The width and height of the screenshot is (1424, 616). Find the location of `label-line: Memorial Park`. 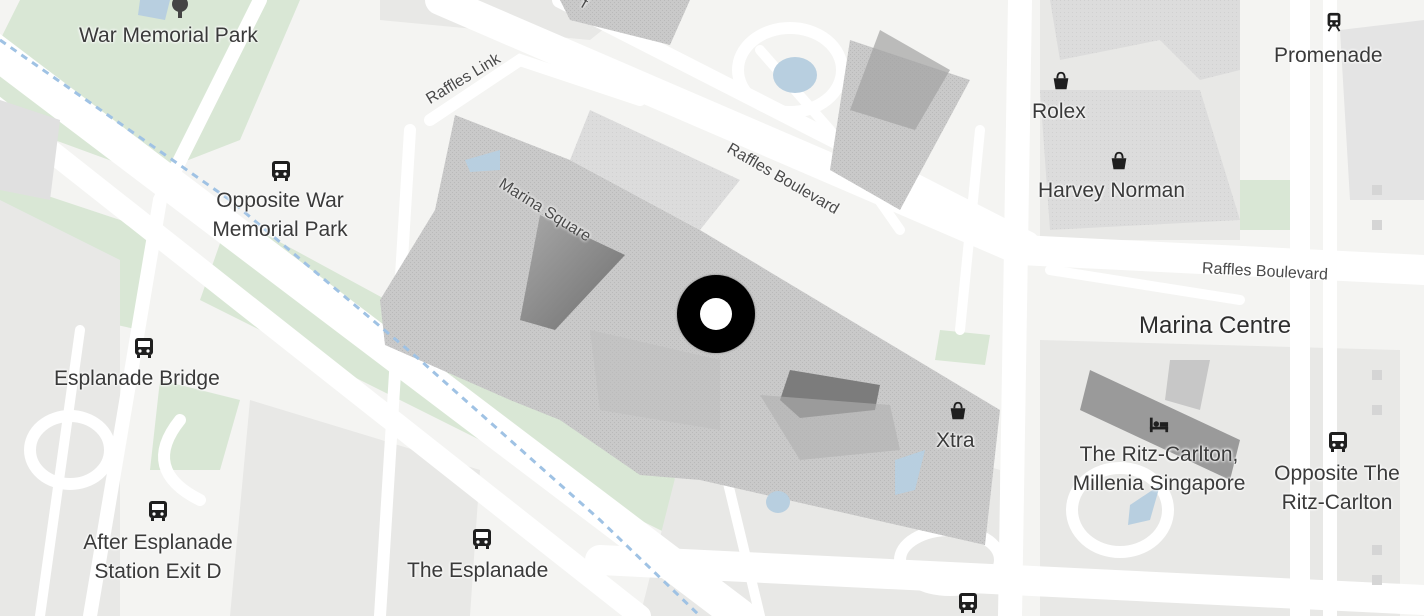

label-line: Memorial Park is located at coordinates (280, 229).